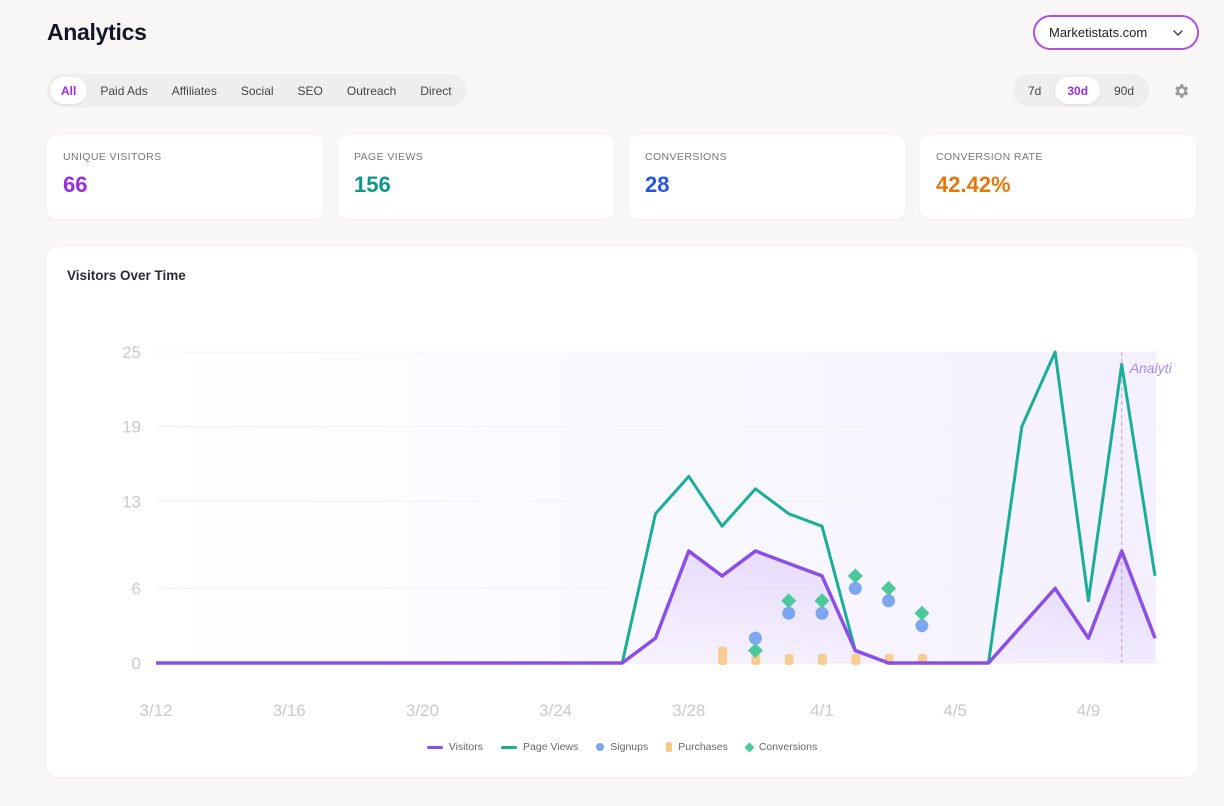 The image size is (1224, 806). Describe the element at coordinates (466, 747) in the screenshot. I see `legend-label: Visitors` at that location.